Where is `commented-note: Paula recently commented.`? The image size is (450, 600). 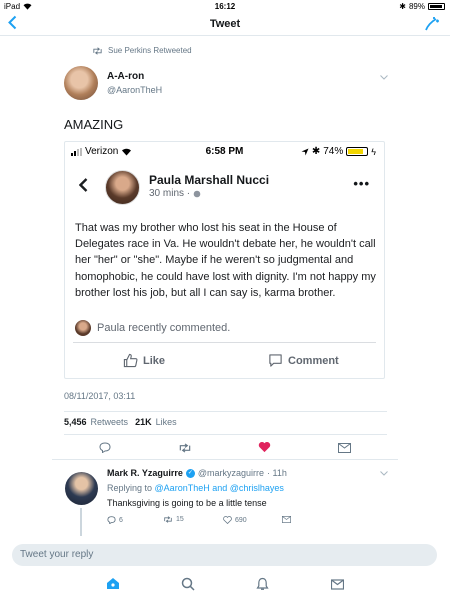
commented-note: Paula recently commented. is located at coordinates (164, 328).